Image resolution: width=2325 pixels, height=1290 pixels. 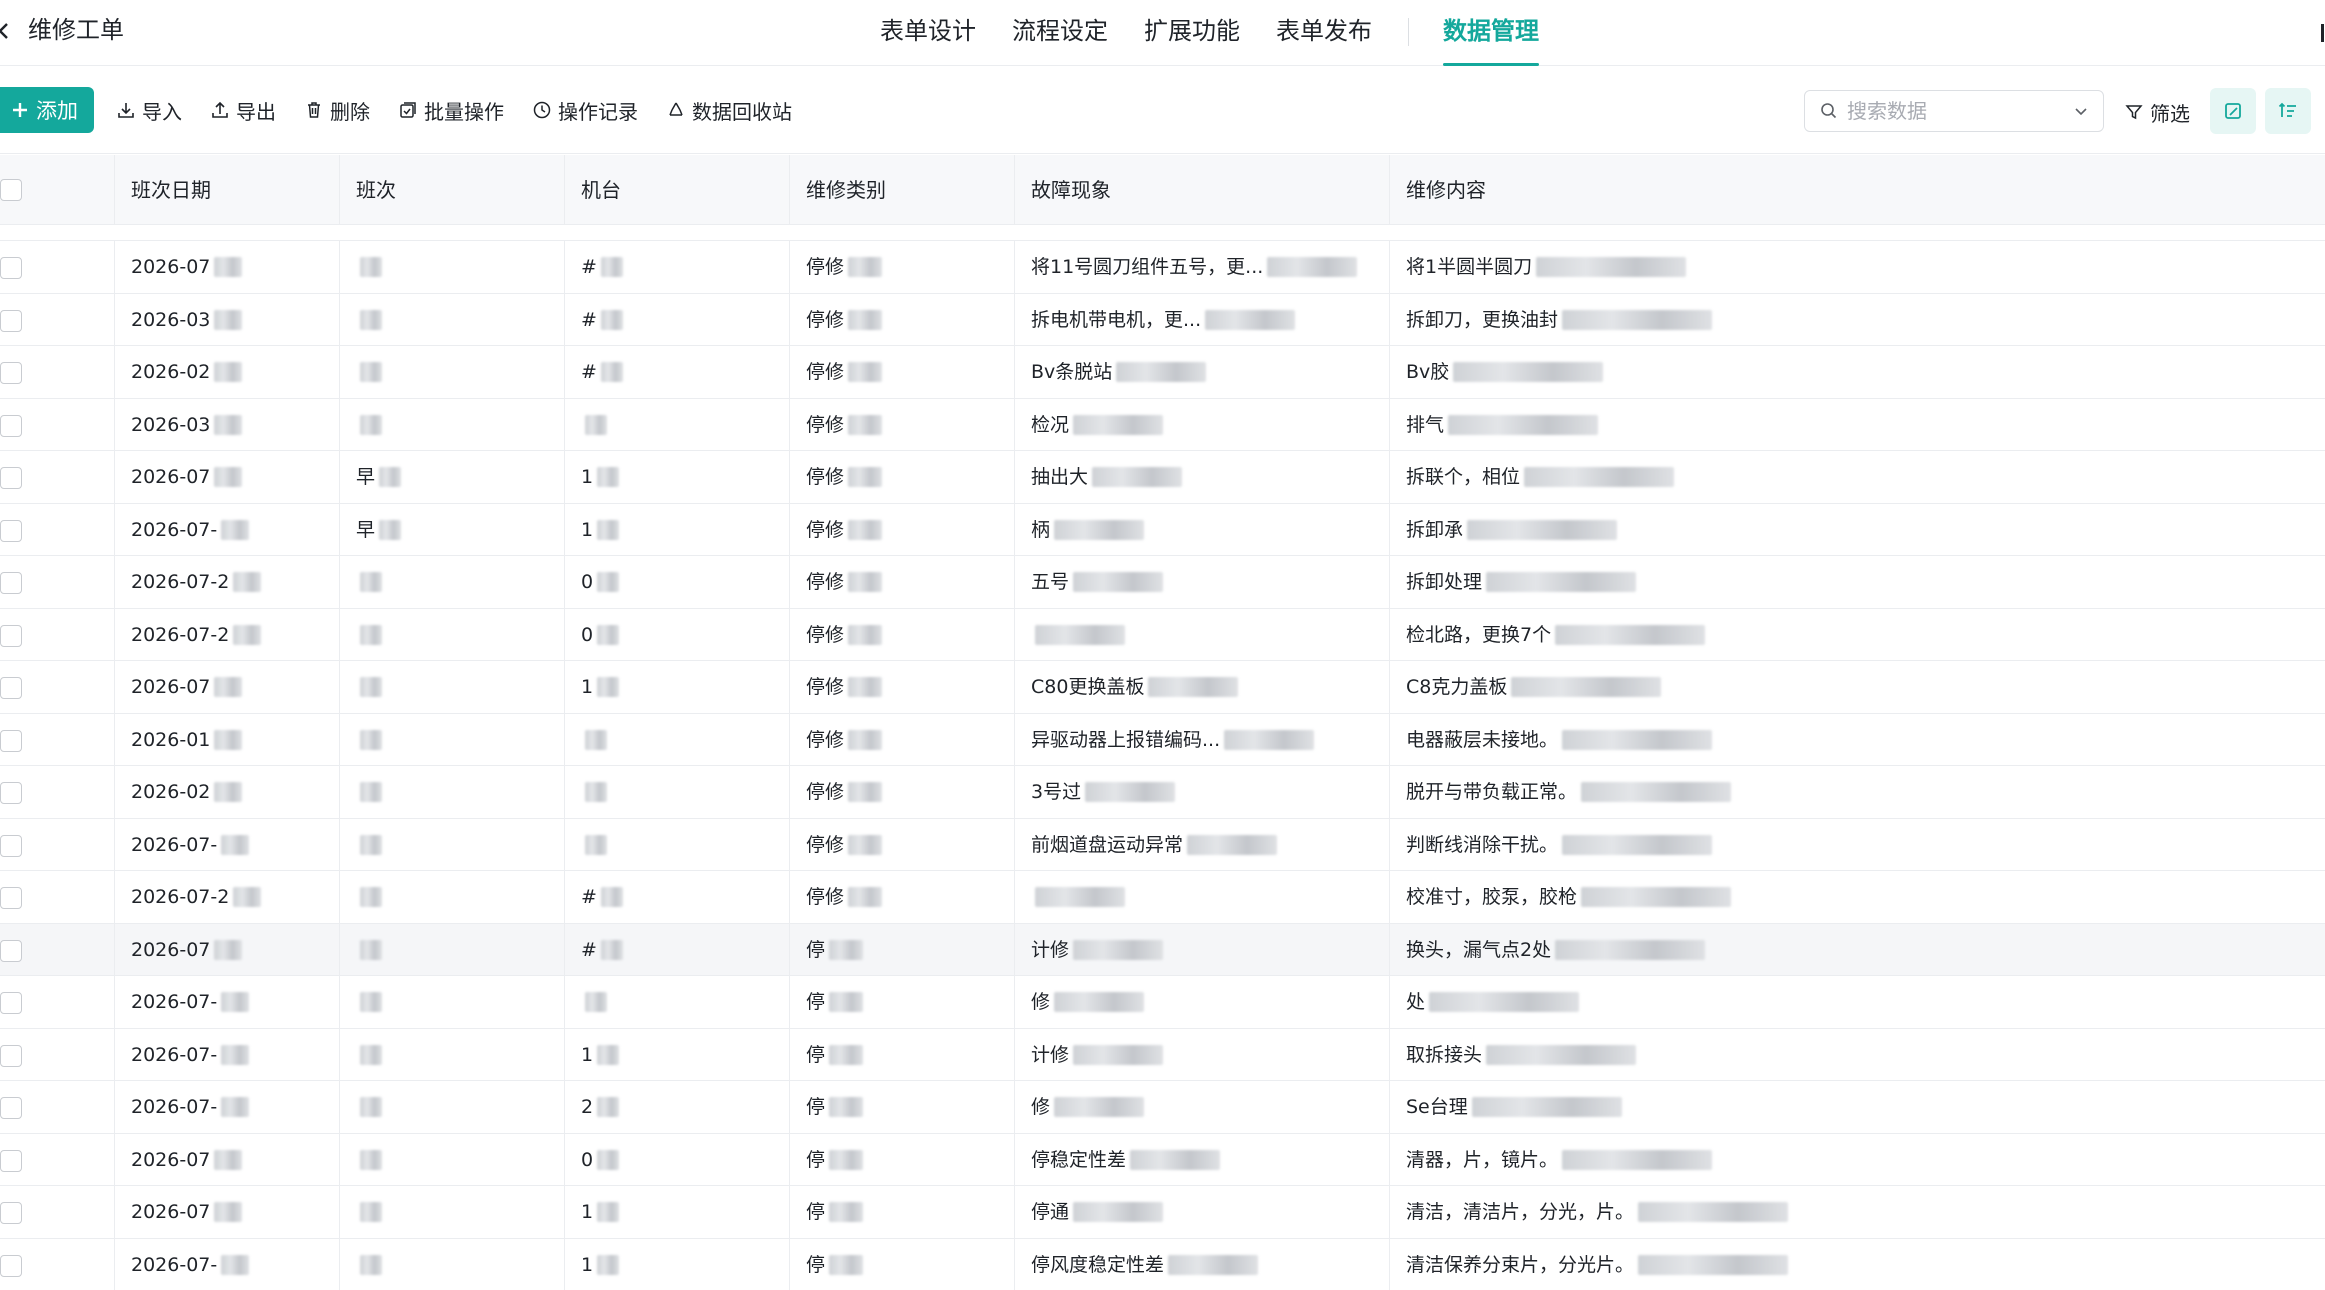 What do you see at coordinates (452, 190) in the screenshot?
I see `col-header-shift: 班次` at bounding box center [452, 190].